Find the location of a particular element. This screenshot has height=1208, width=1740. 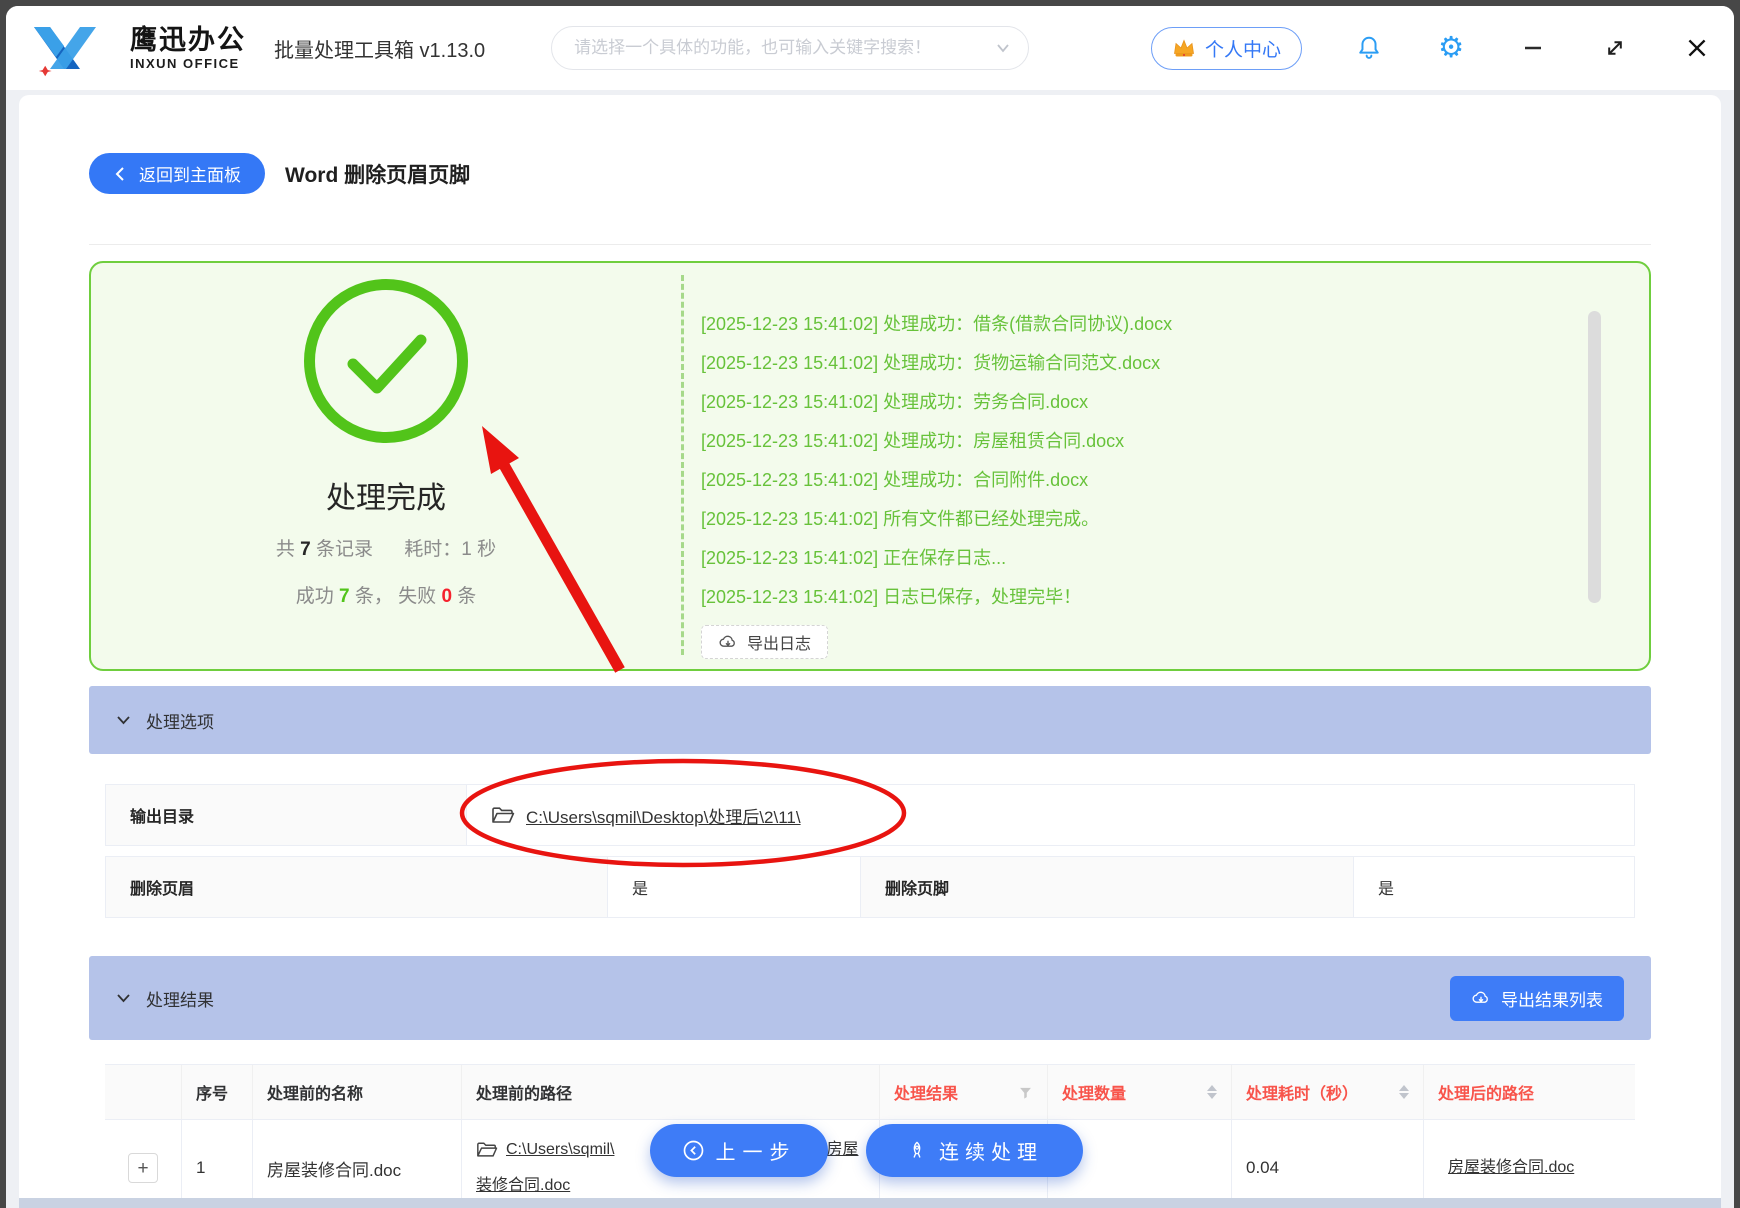

output-directory-link: C:\Users\sqmil\Desktop\处理后\2\11\ is located at coordinates (646, 815).